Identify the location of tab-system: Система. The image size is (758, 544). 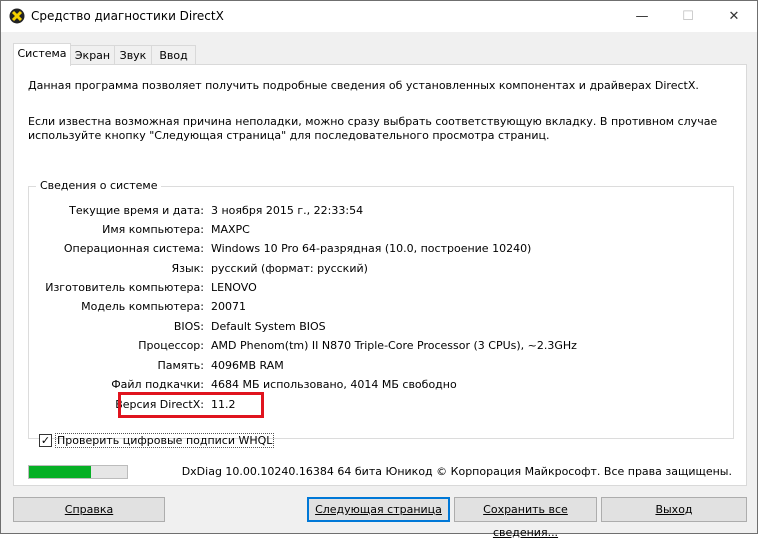
(42, 54).